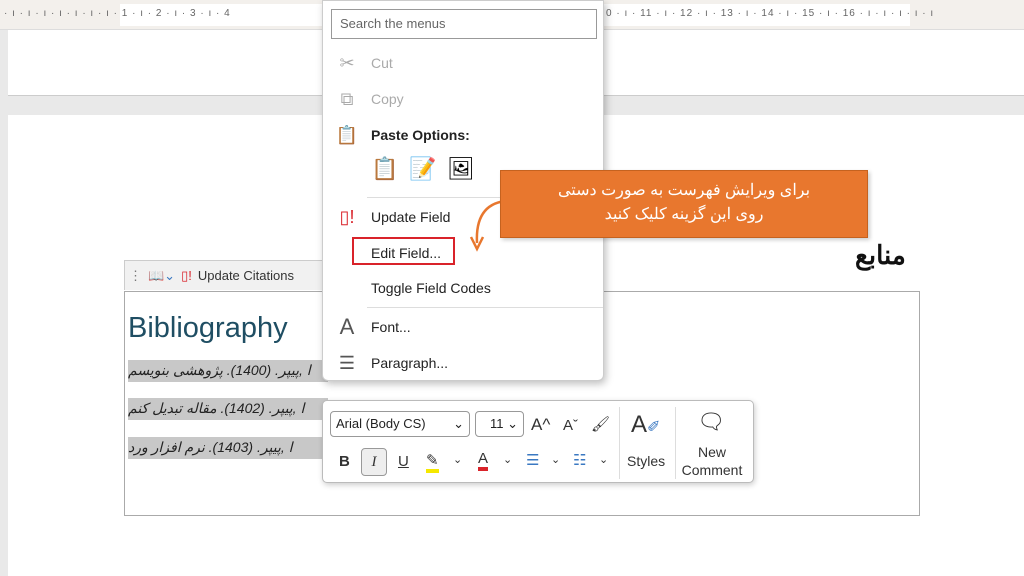 The image size is (1024, 576). What do you see at coordinates (228, 448) in the screenshot?
I see `bibliography-entry: ا ,پیپر. (1403). نرم افزار ورد` at bounding box center [228, 448].